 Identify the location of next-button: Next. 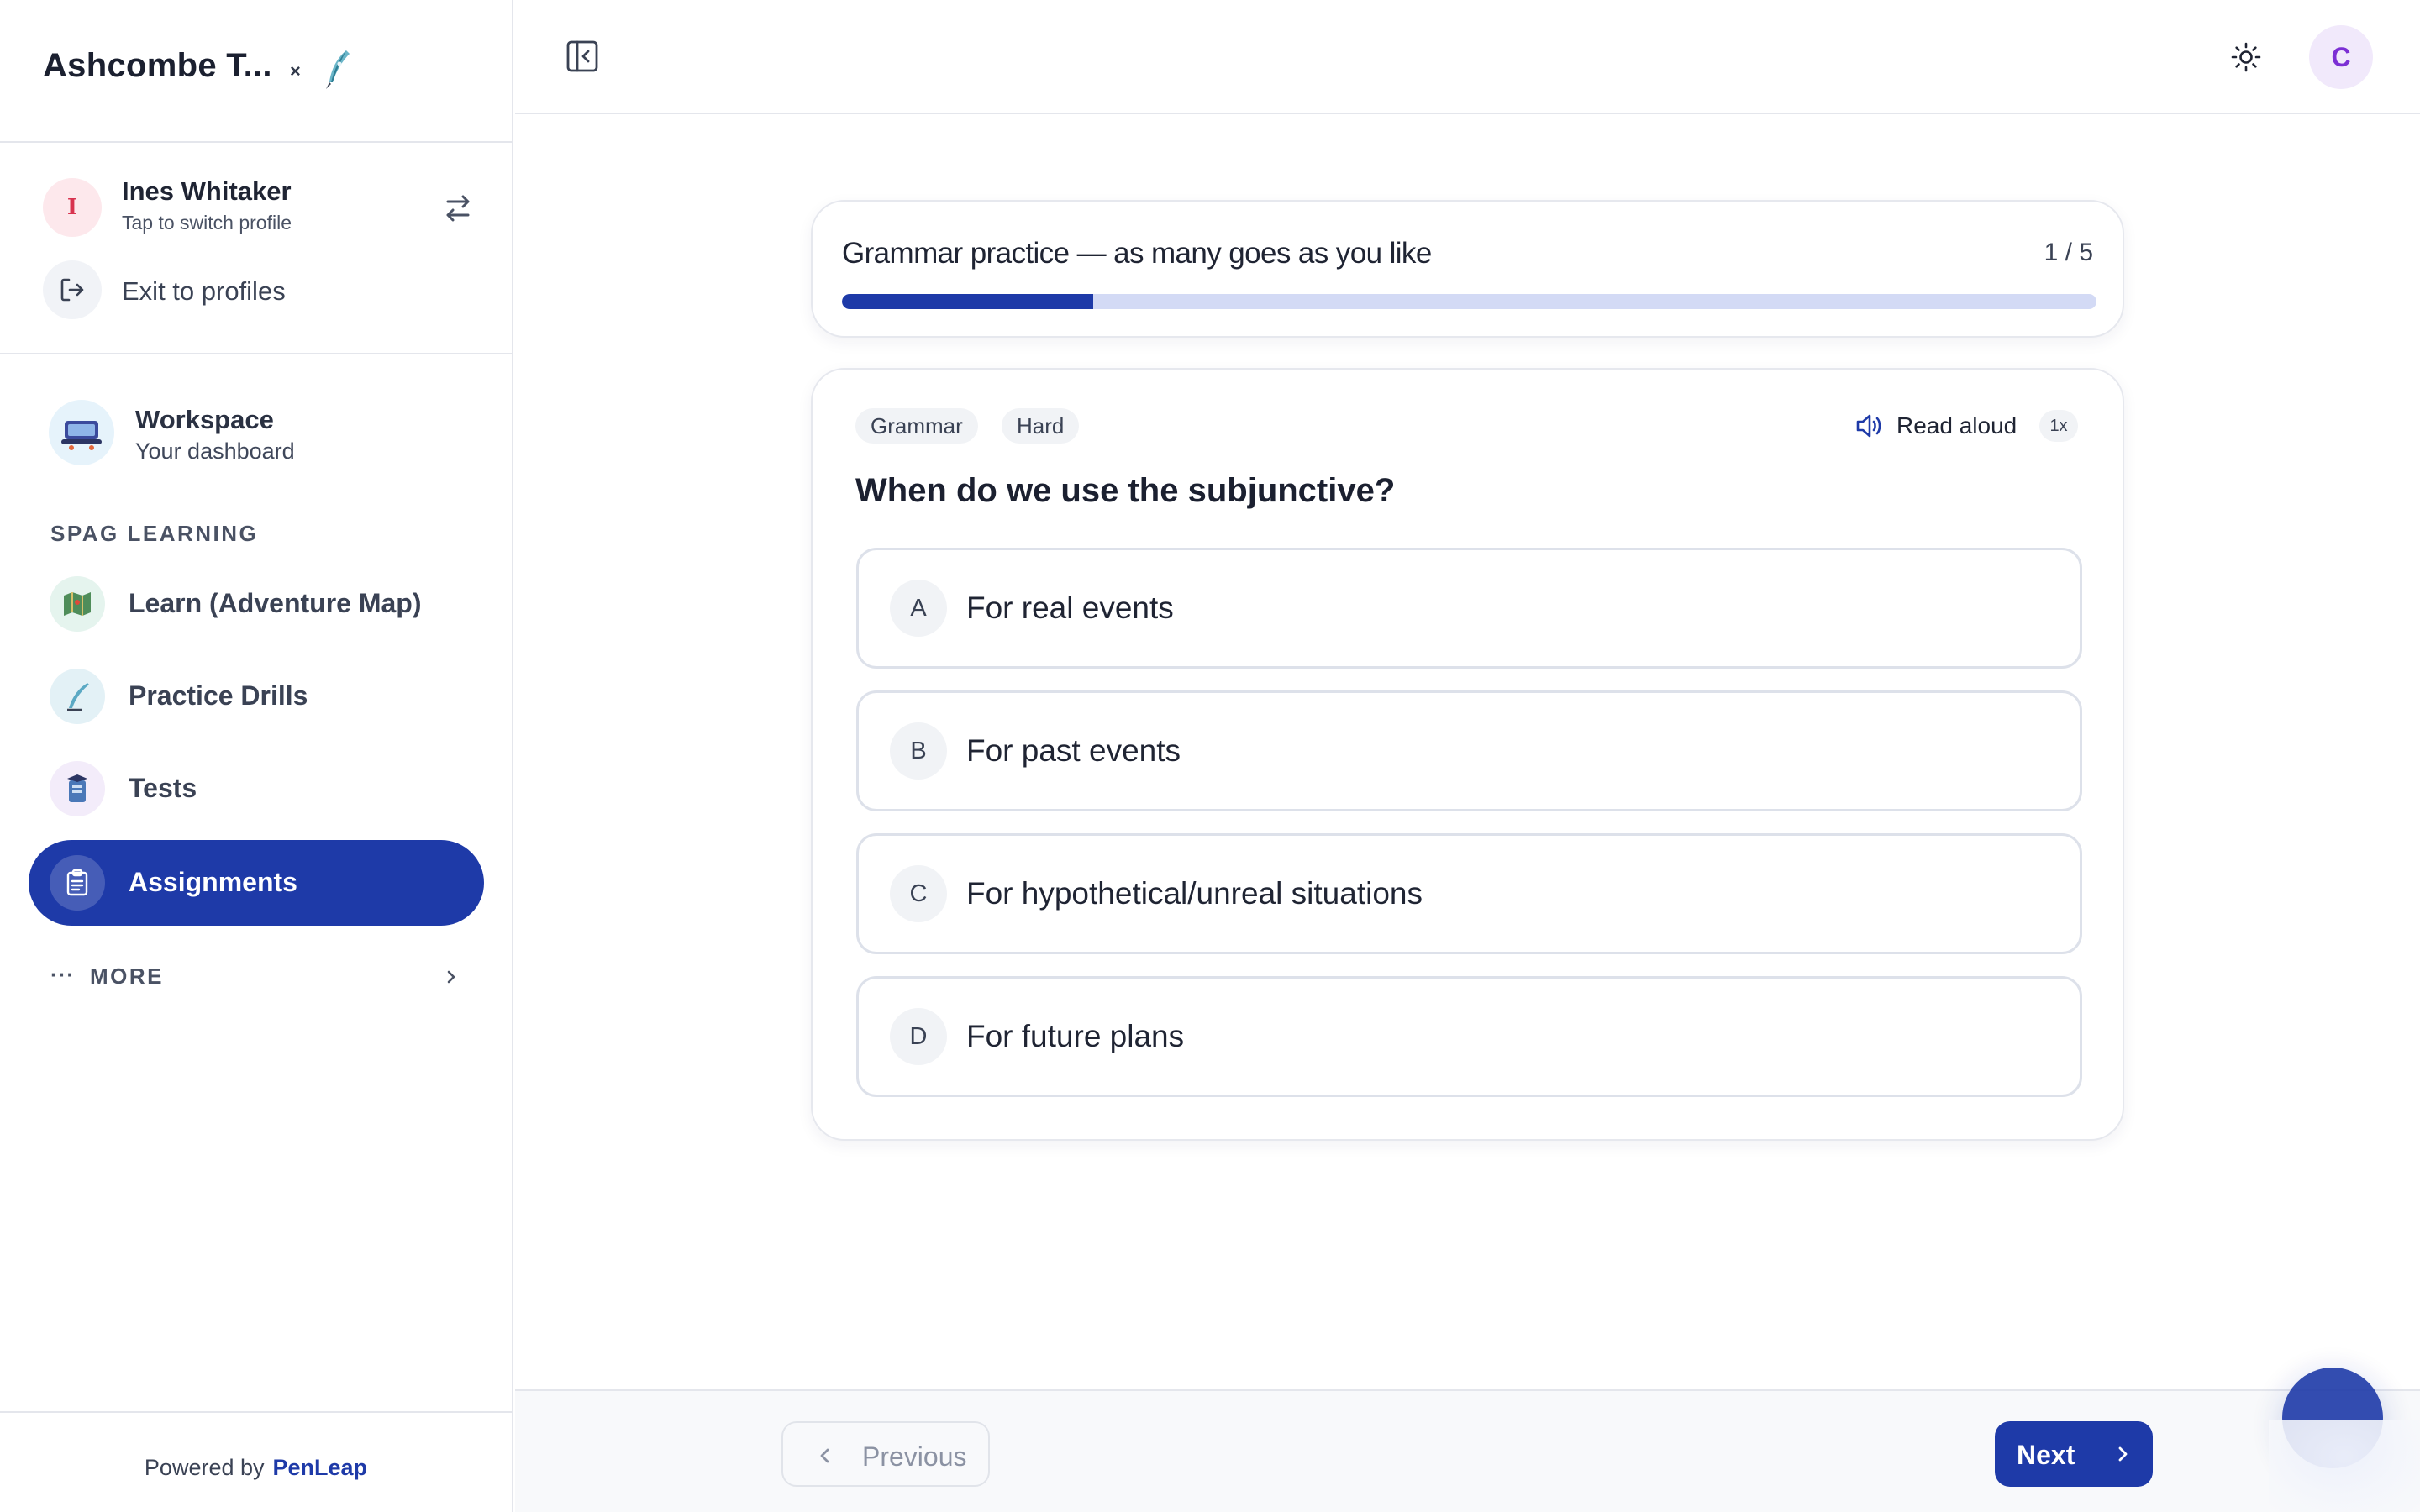
(2074, 1454).